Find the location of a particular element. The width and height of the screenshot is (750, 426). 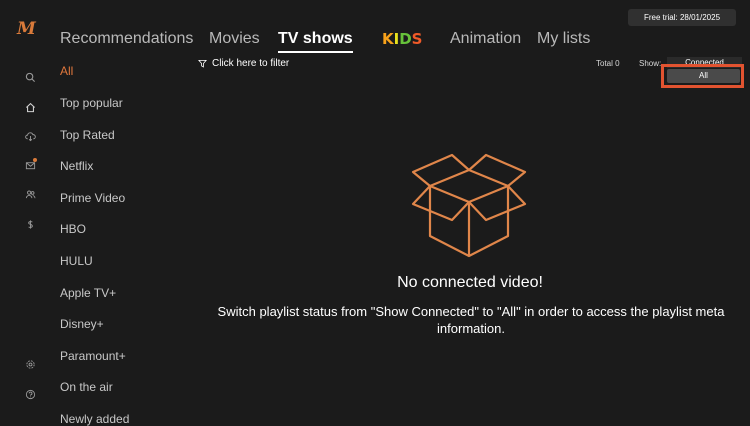

settings-icon is located at coordinates (30, 364).